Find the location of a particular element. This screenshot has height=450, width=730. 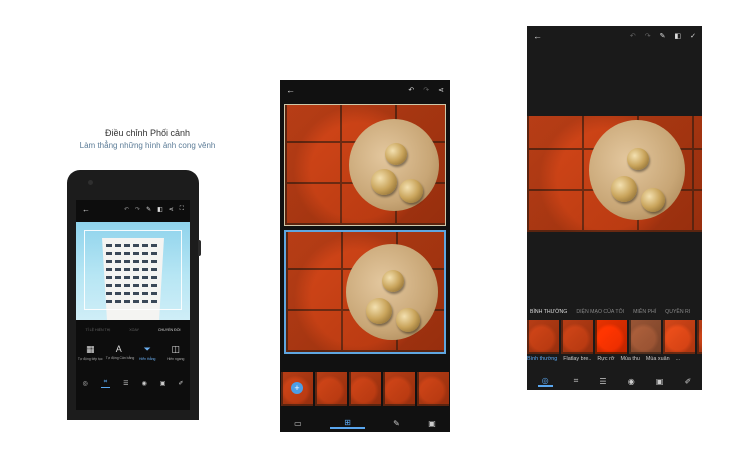

edited-photo is located at coordinates (614, 174).